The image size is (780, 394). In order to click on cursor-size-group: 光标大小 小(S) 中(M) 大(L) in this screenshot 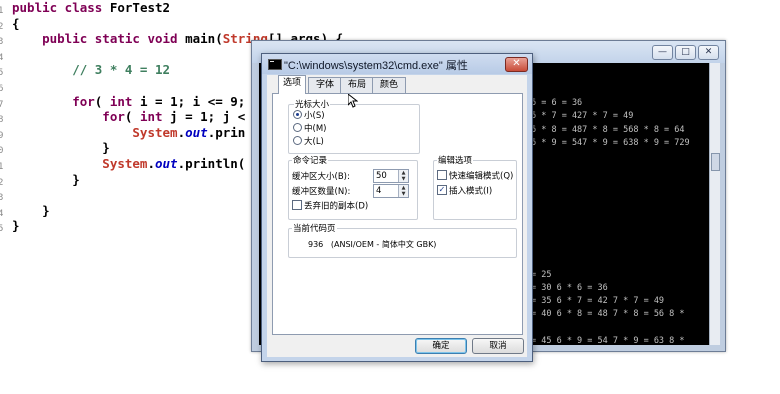, I will do `click(354, 126)`.